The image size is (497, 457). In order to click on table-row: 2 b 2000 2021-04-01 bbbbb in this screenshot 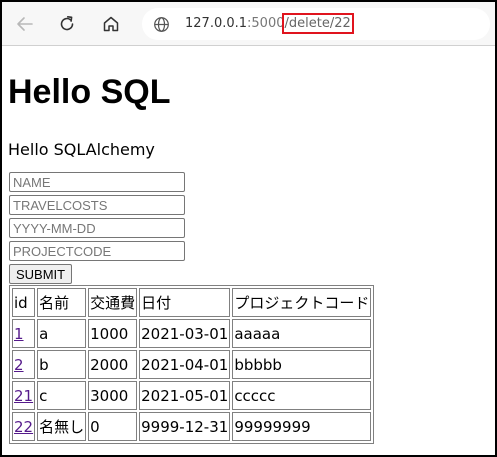, I will do `click(192, 364)`.